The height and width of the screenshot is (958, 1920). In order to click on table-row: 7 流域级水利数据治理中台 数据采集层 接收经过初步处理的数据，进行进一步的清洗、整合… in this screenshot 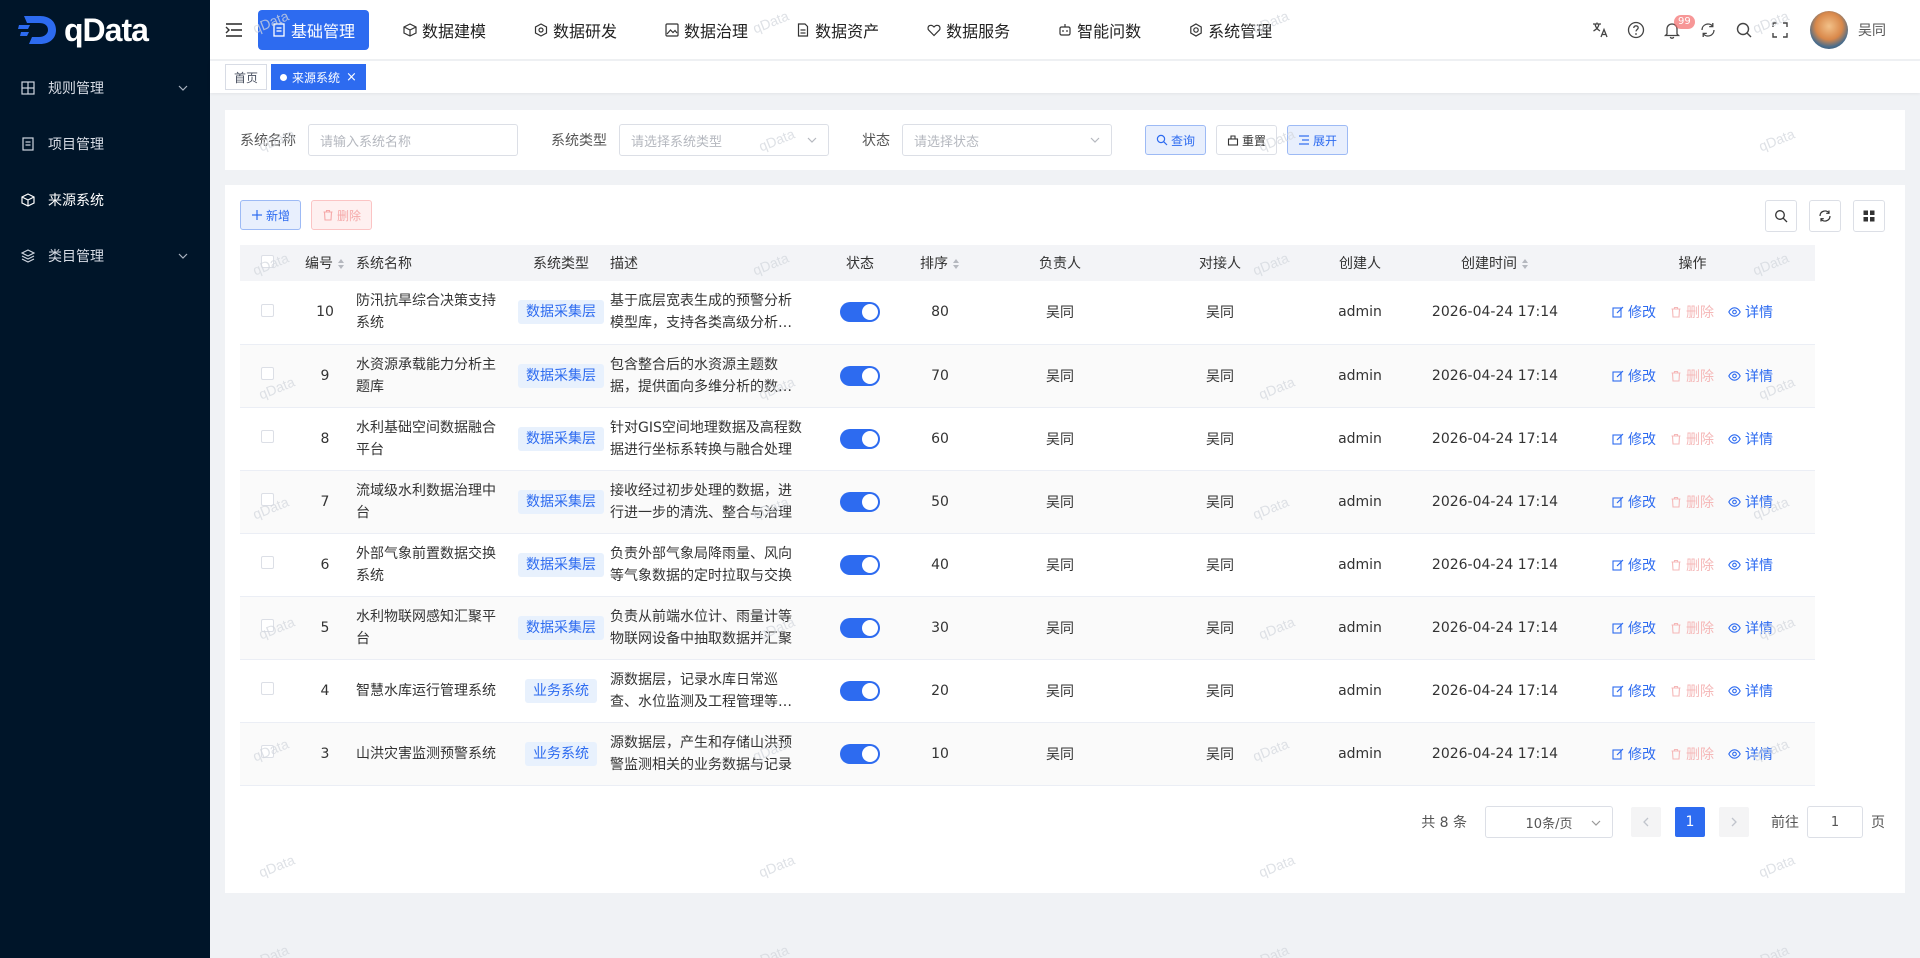, I will do `click(1027, 502)`.